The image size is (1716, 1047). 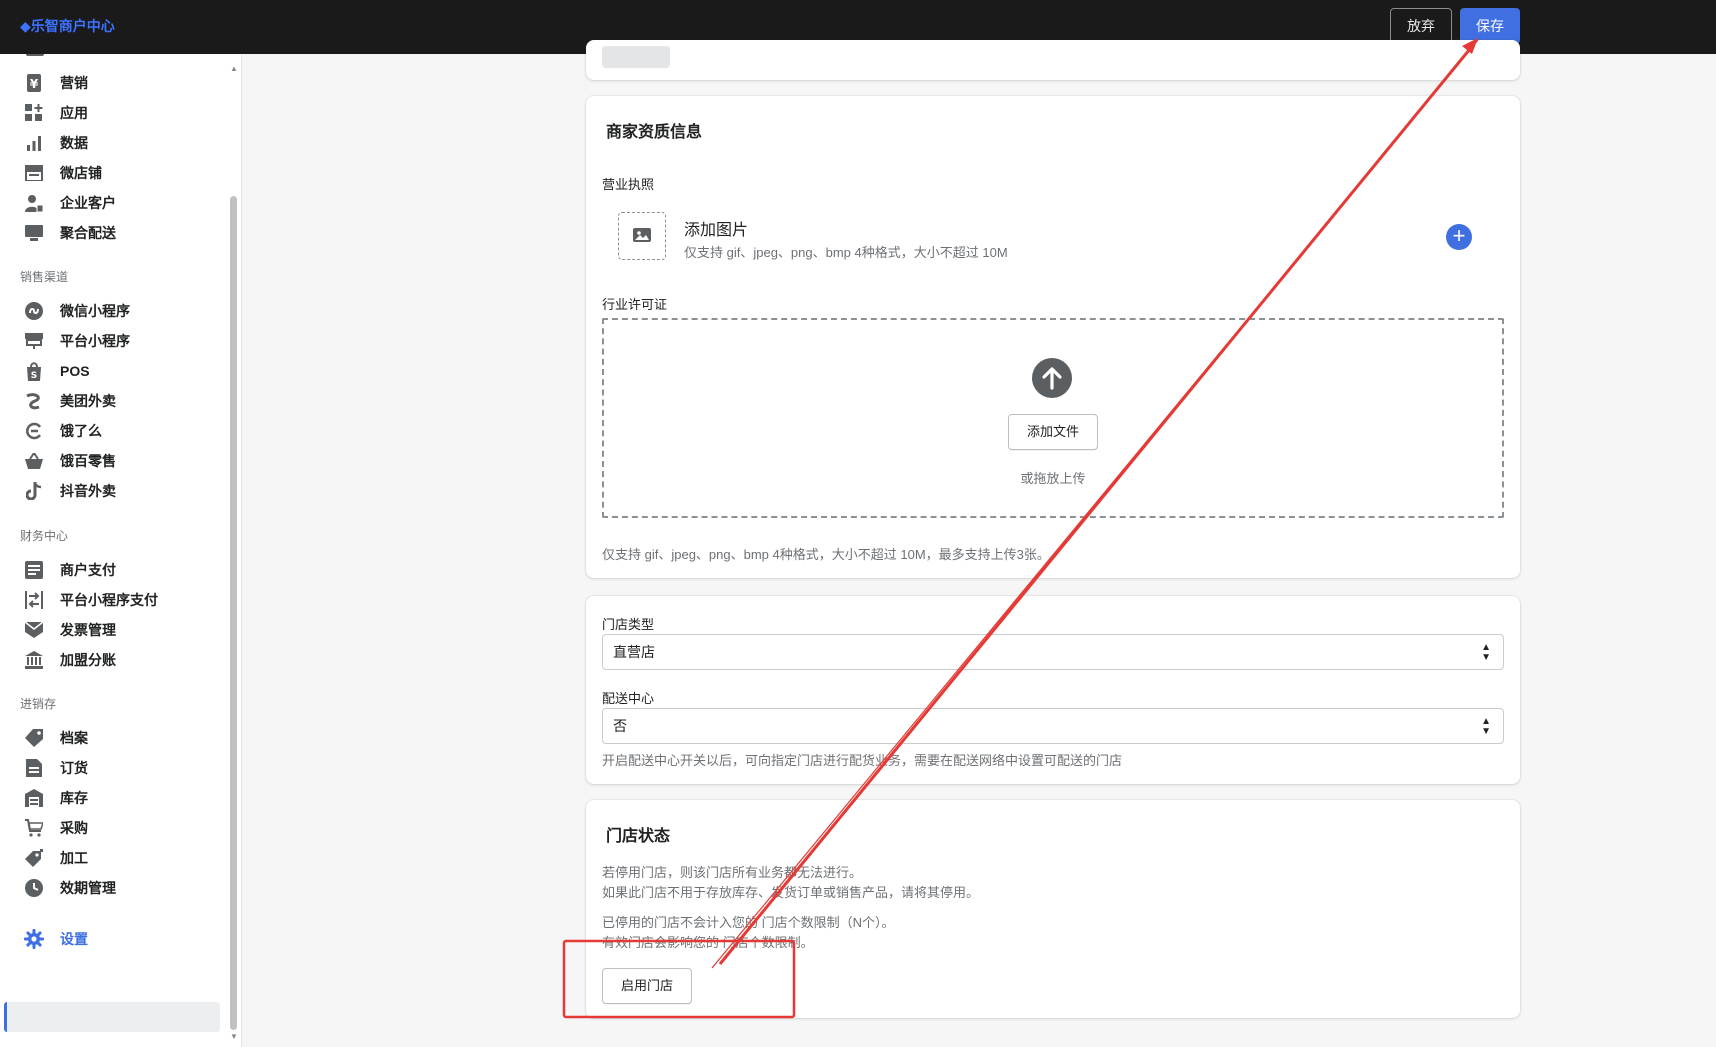 I want to click on sidebar-item-label: 采购, so click(x=74, y=828).